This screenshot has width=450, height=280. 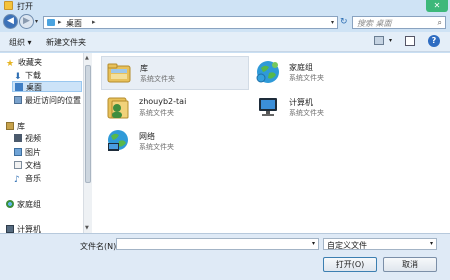 What do you see at coordinates (437, 6) in the screenshot?
I see `close-button: ✕` at bounding box center [437, 6].